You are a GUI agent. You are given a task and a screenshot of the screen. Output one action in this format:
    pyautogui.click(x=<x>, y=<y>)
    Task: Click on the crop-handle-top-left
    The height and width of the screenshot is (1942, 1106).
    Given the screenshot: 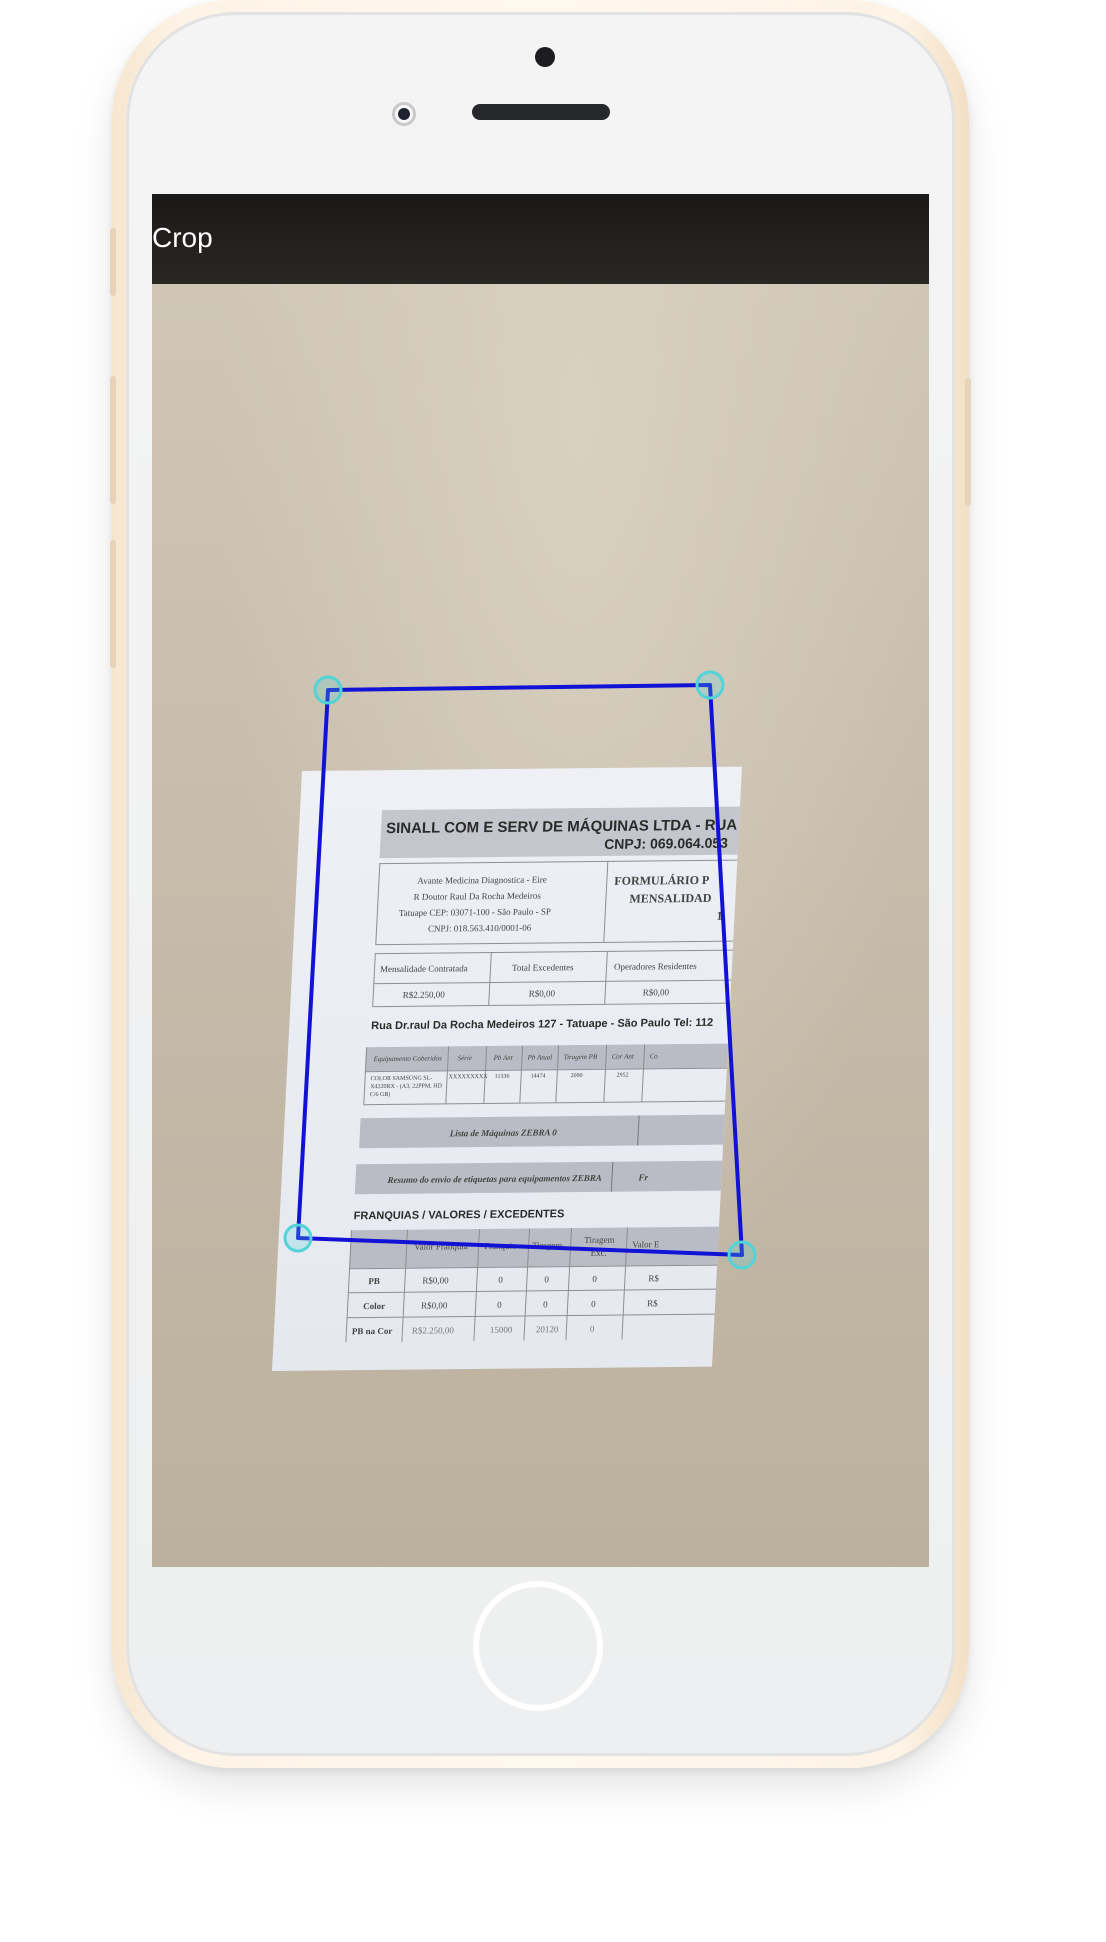 What is the action you would take?
    pyautogui.click(x=328, y=690)
    